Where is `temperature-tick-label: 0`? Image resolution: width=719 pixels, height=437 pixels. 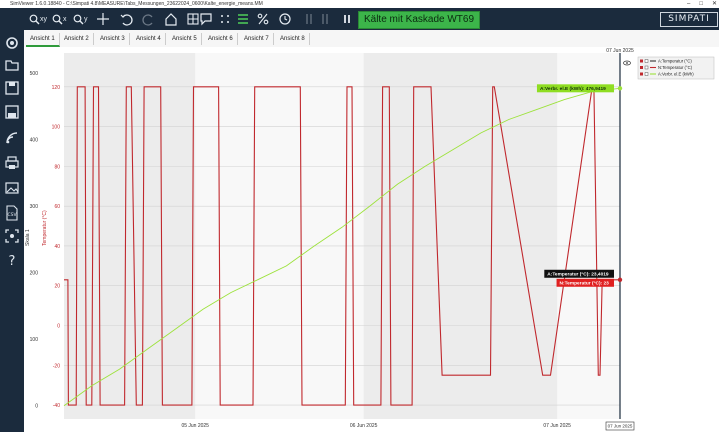
temperature-tick-label: 0 is located at coordinates (58, 327).